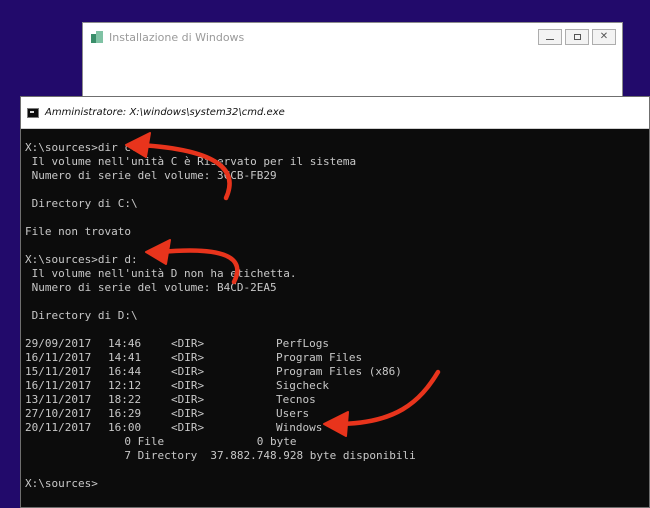 This screenshot has height=508, width=650. I want to click on setup-window-controls: ✕, so click(577, 37).